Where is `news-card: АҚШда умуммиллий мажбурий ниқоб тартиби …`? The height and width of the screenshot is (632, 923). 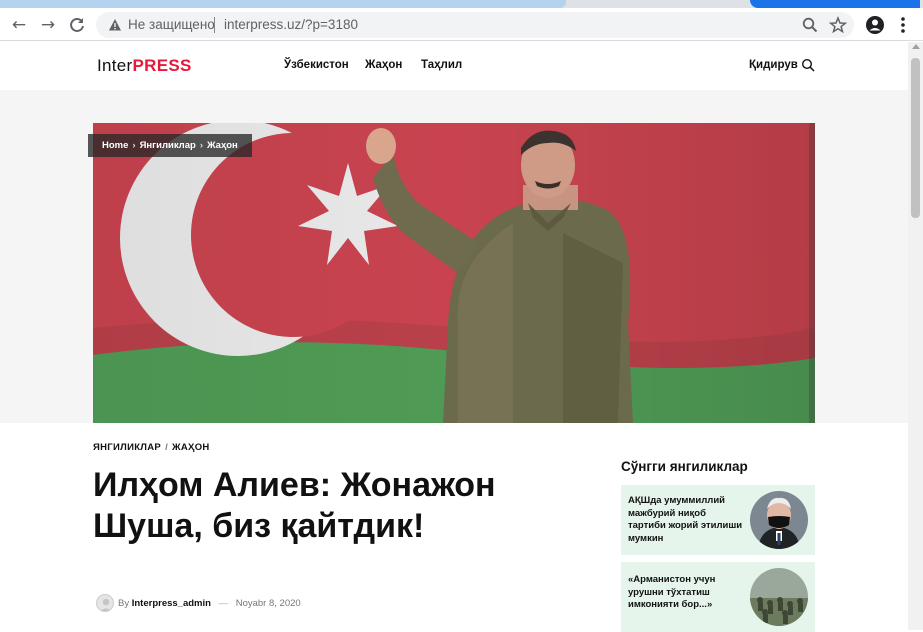 news-card: АҚШда умуммиллий мажбурий ниқоб тартиби … is located at coordinates (718, 520).